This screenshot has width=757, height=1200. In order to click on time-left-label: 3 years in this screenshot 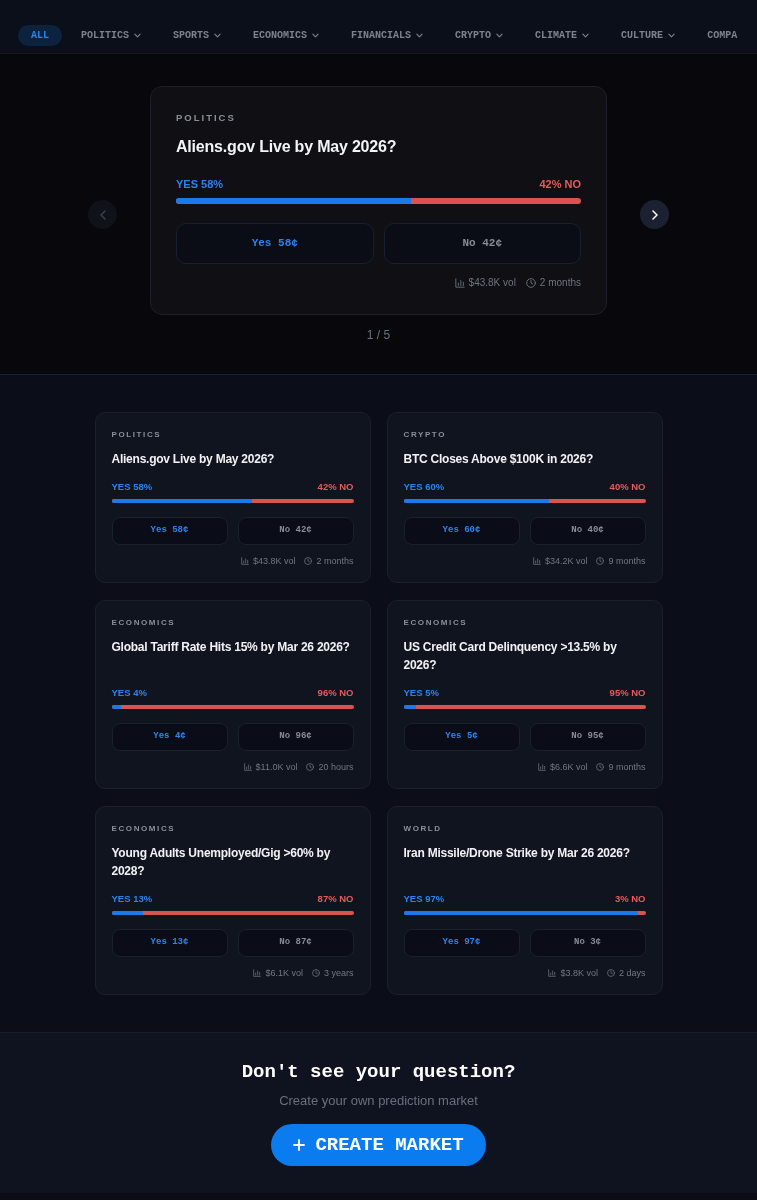, I will do `click(339, 973)`.